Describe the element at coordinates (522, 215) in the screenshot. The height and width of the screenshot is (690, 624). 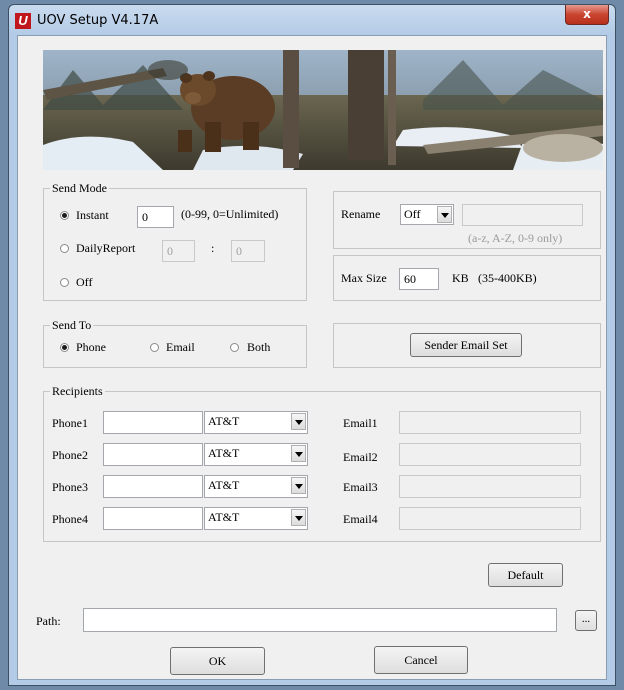
I see `rename-text-input` at that location.